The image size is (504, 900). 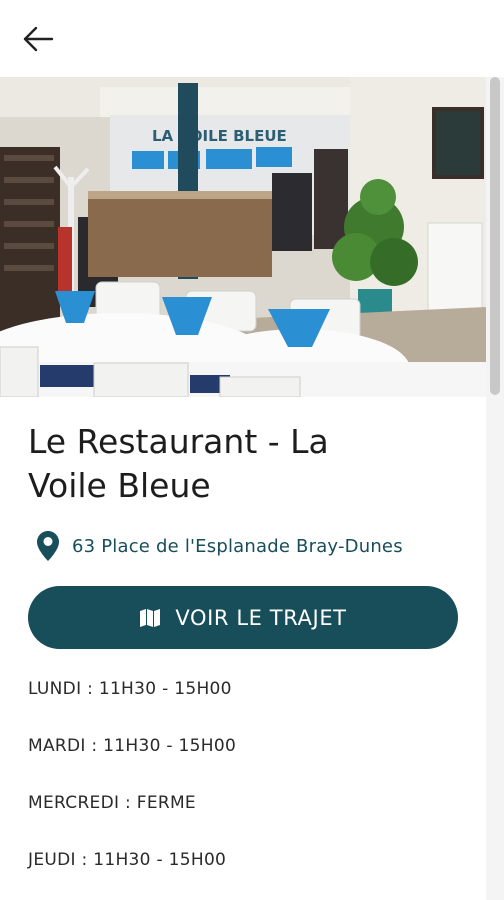 What do you see at coordinates (252, 38) in the screenshot?
I see `top-app-bar` at bounding box center [252, 38].